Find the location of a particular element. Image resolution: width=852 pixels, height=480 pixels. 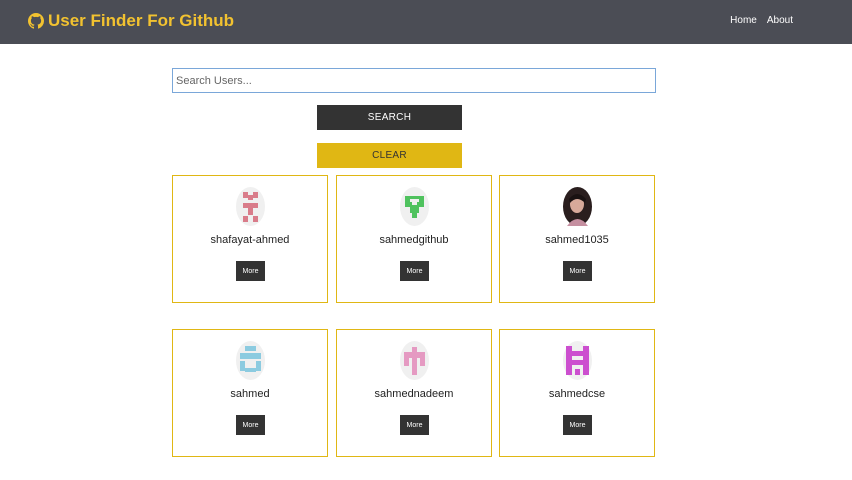

user-card: sahmedcse More is located at coordinates (577, 393).